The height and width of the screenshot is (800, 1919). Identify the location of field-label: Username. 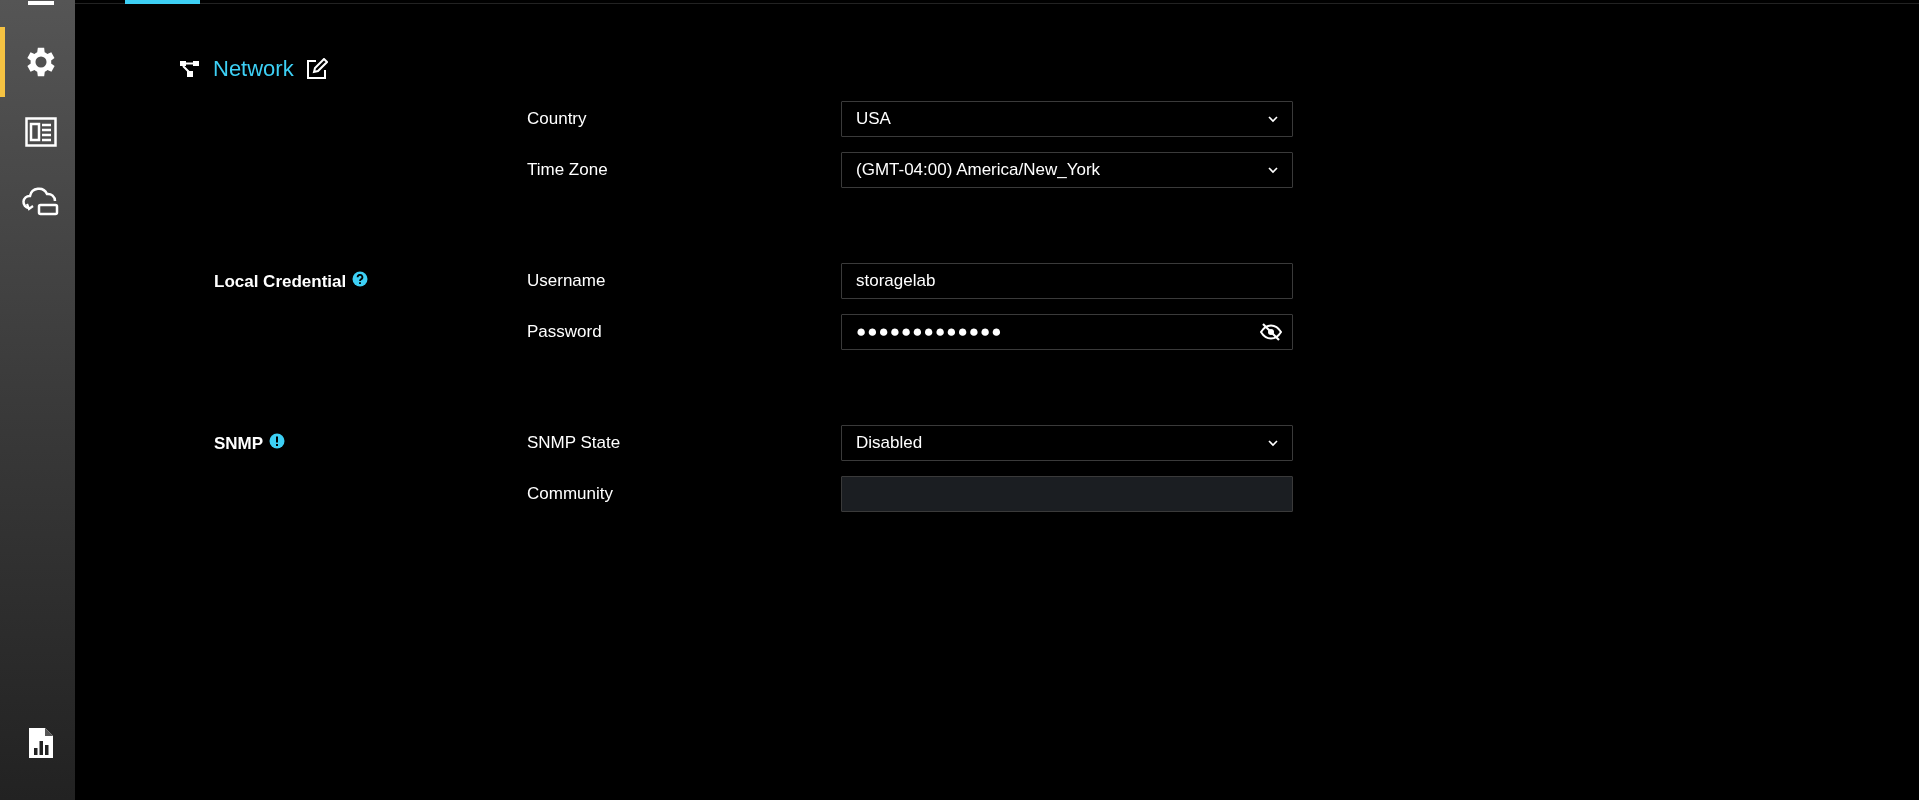
(567, 281).